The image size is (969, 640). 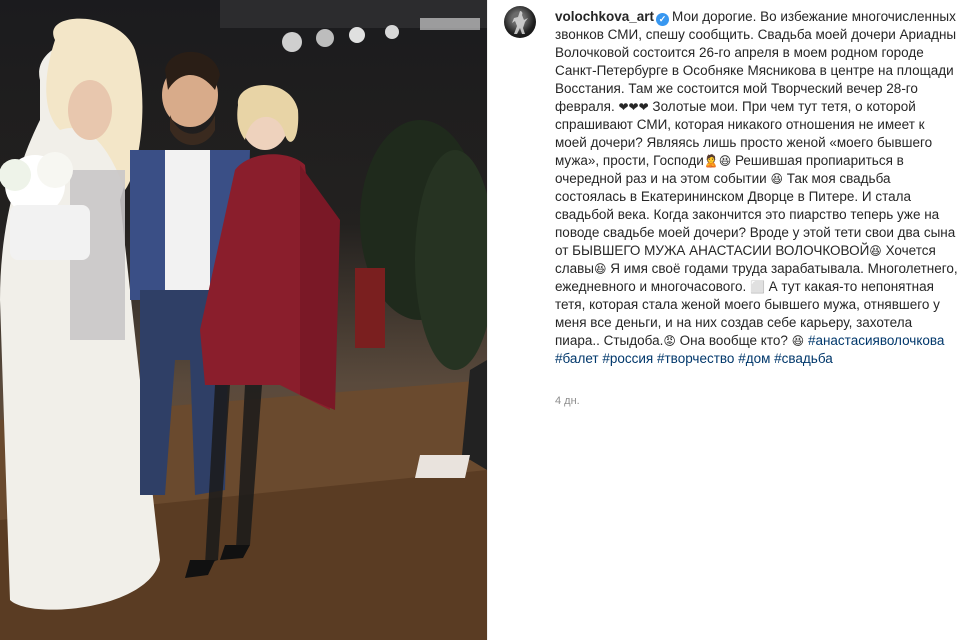 What do you see at coordinates (669, 341) in the screenshot?
I see `angry-emoji-icon: 😡` at bounding box center [669, 341].